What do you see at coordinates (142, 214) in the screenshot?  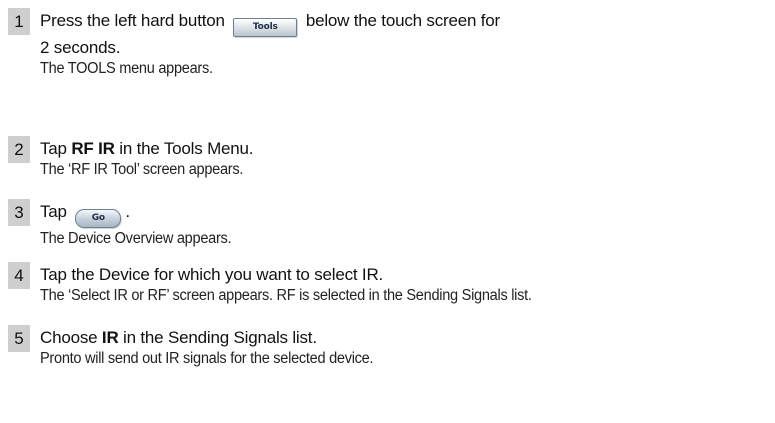 I see `step-instruction: Tap Go.` at bounding box center [142, 214].